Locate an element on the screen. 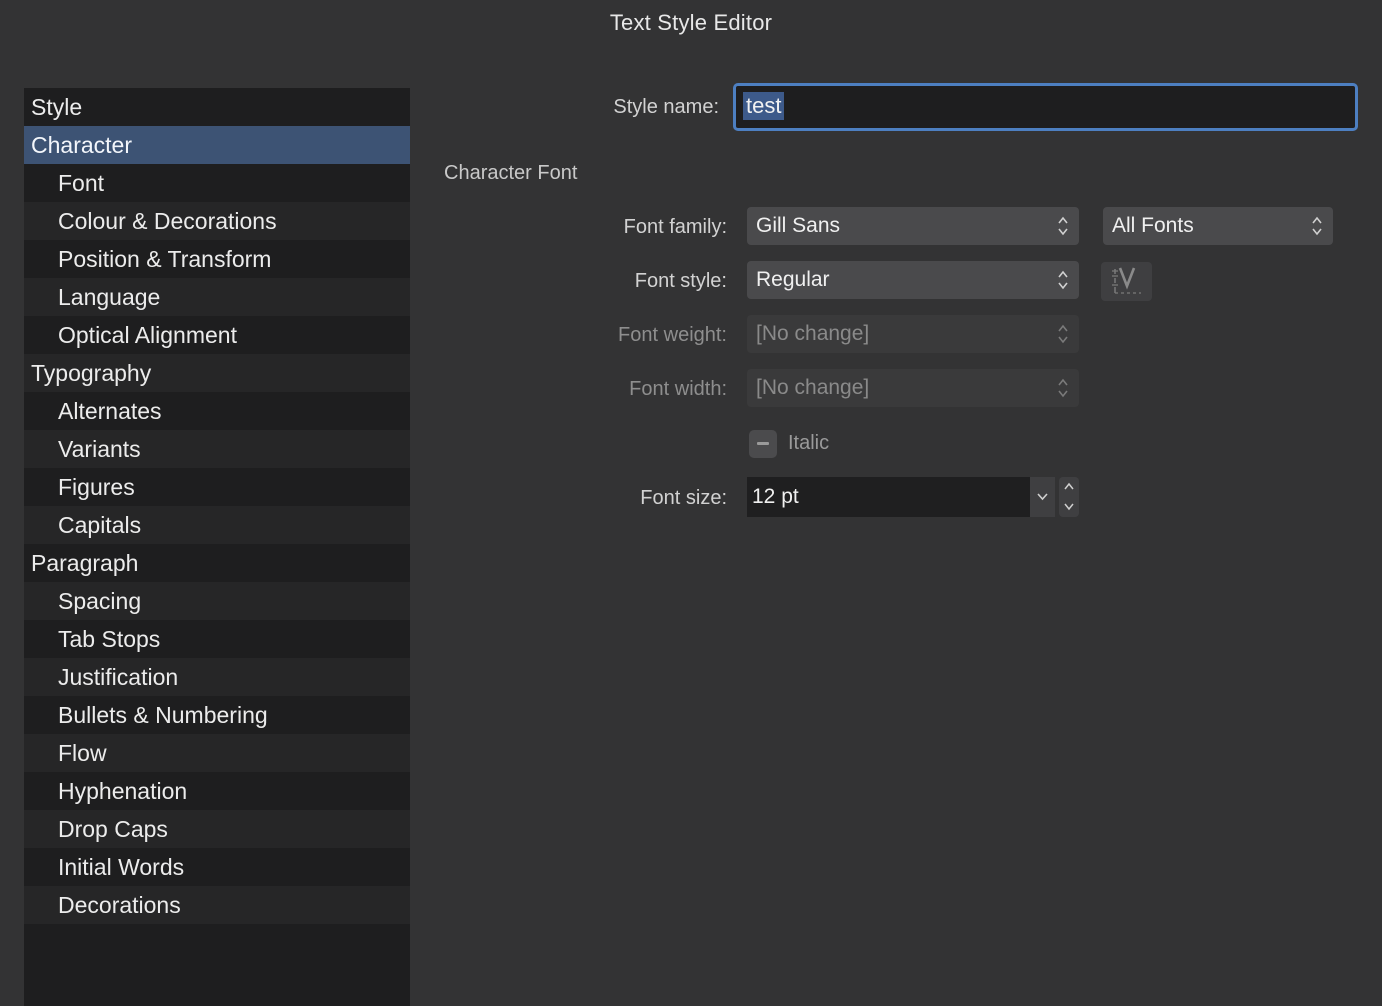 Image resolution: width=1382 pixels, height=1006 pixels. sidebar-item-spacing: Spacing is located at coordinates (217, 601).